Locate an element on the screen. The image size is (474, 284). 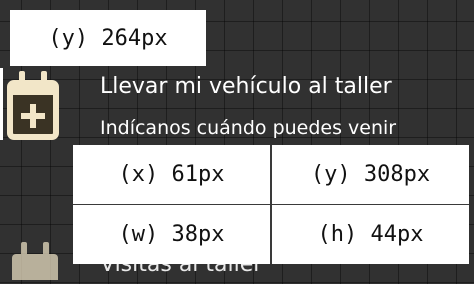
selection-edge is located at coordinates (1, 104).